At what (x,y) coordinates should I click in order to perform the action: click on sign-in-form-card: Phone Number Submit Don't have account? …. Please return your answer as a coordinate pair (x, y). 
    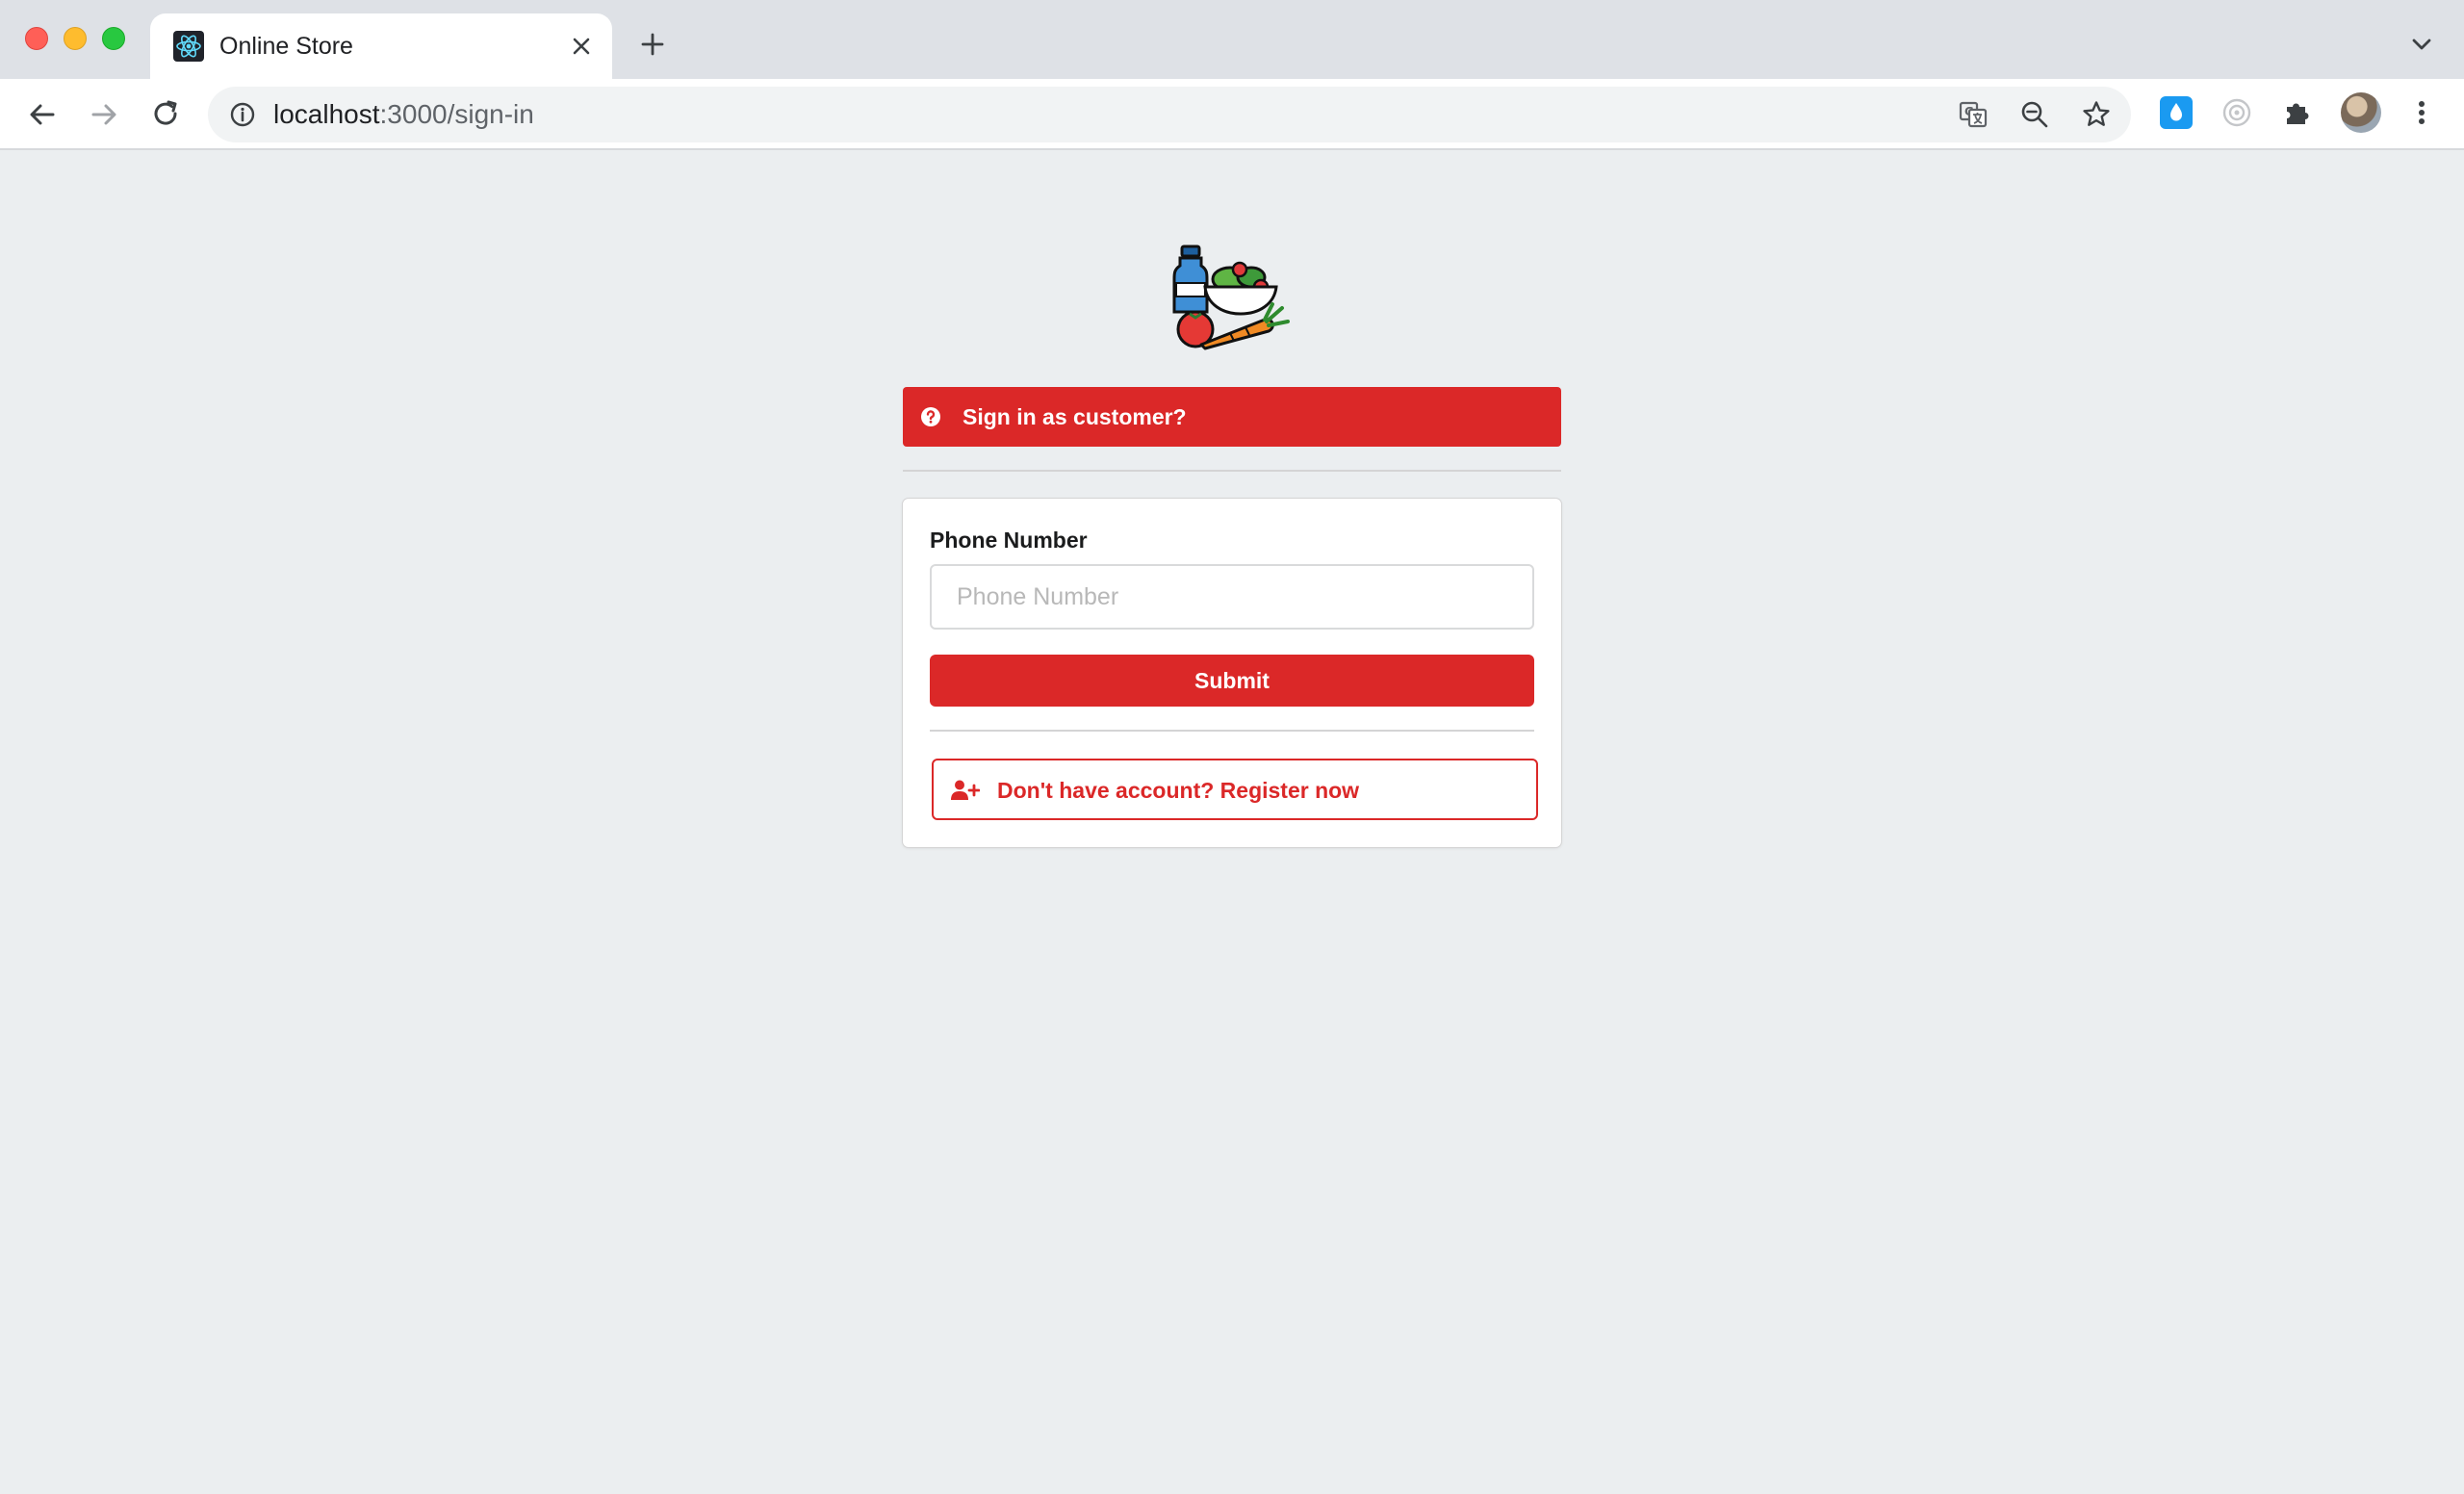
    Looking at the image, I should click on (1232, 673).